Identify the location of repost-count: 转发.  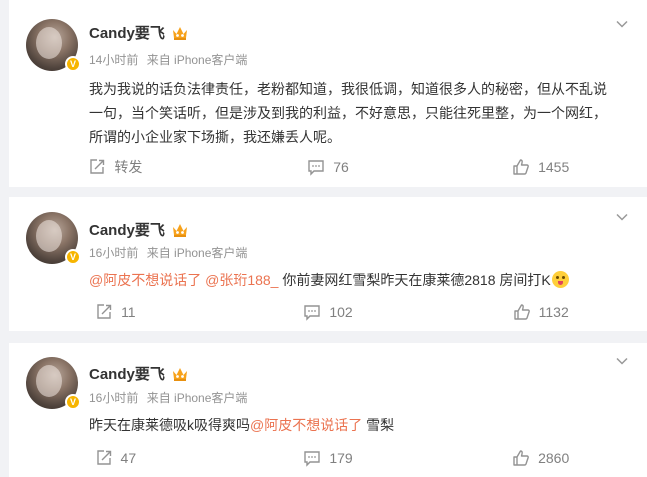
(128, 167).